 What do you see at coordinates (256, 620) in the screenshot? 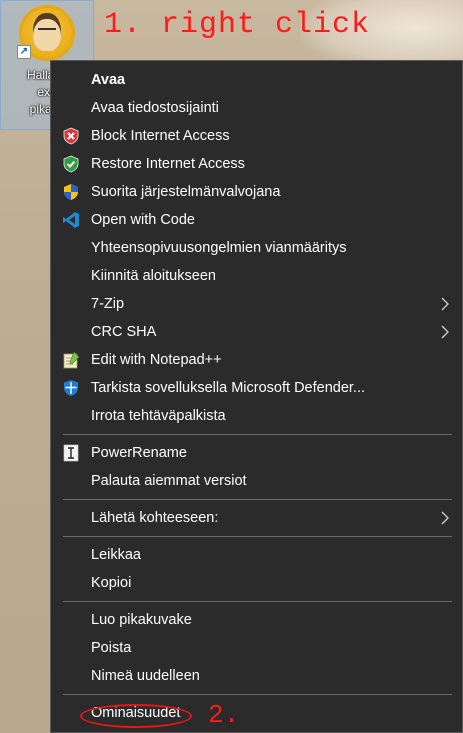
I see `menu-item-create-shortcut: Luo pikakuvake` at bounding box center [256, 620].